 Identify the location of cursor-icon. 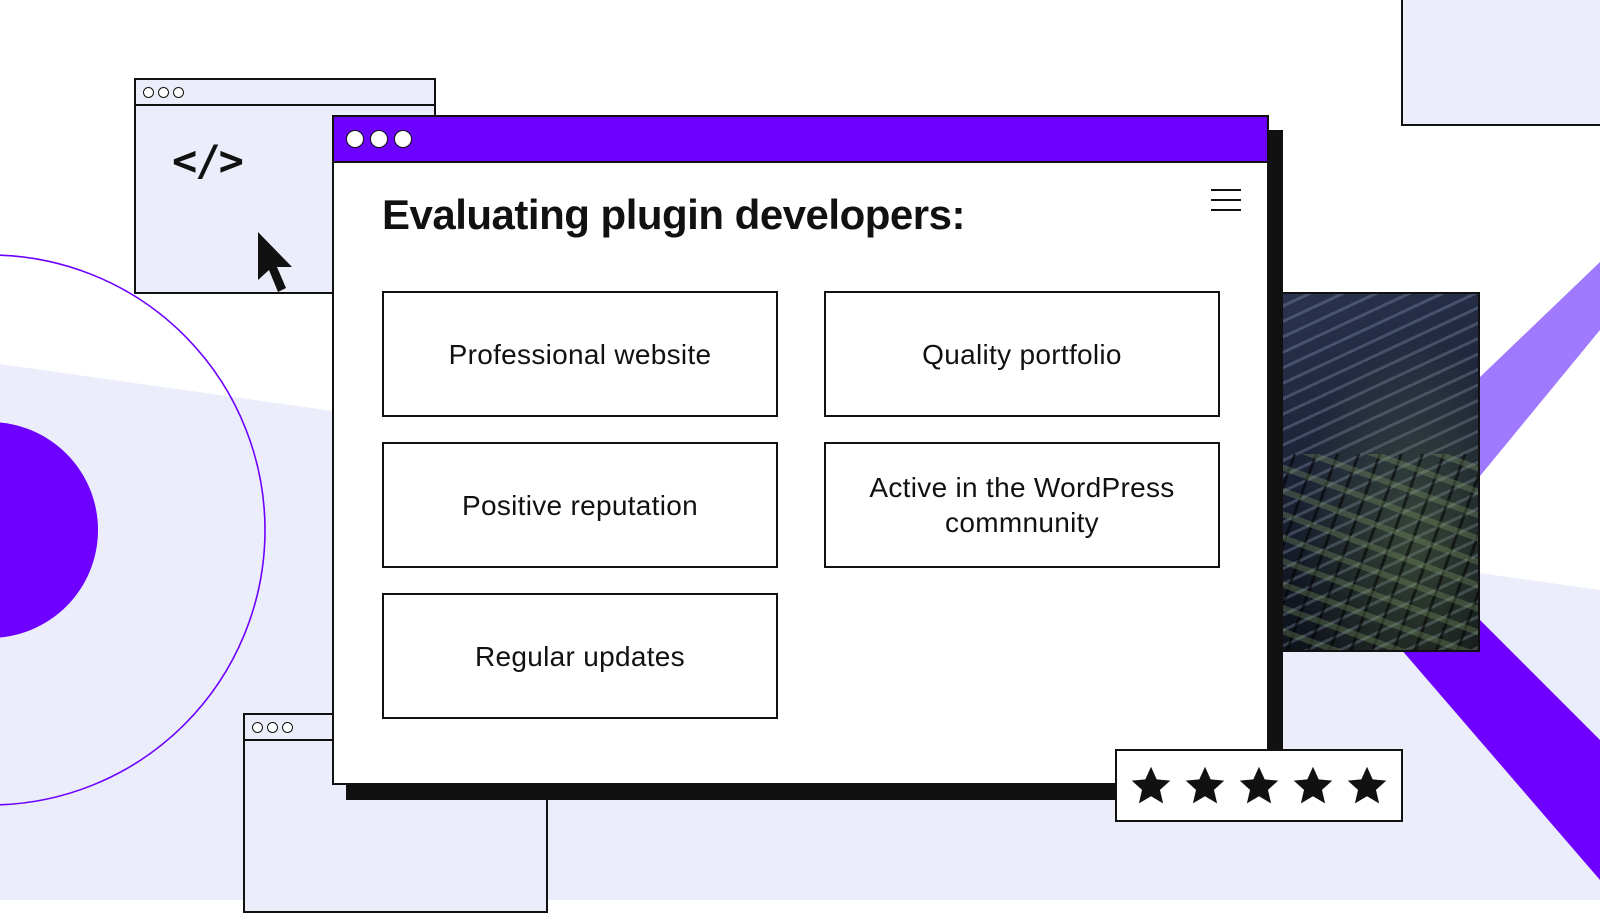
(275, 262).